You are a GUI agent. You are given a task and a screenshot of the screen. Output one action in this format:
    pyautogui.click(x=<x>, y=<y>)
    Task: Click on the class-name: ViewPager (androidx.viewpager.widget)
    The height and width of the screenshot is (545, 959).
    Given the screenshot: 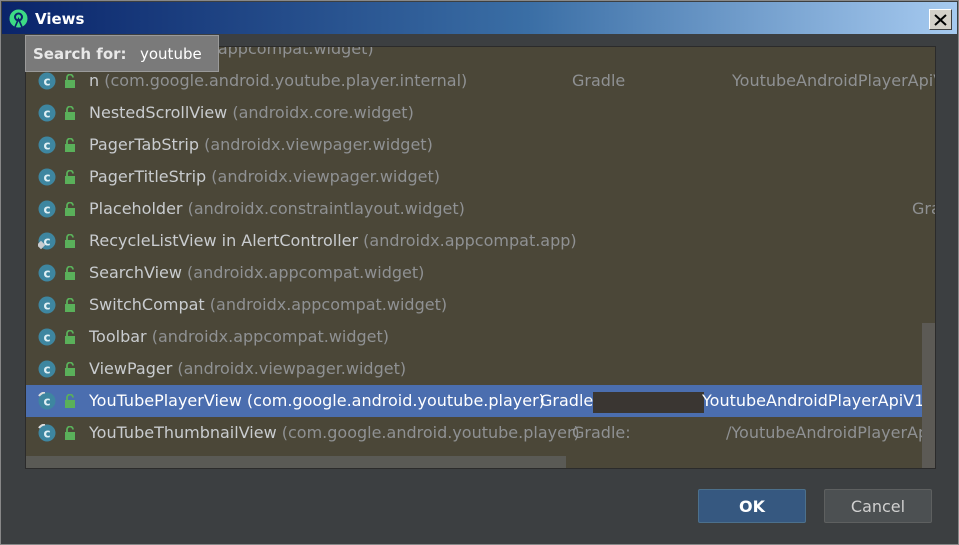 What is the action you would take?
    pyautogui.click(x=248, y=368)
    